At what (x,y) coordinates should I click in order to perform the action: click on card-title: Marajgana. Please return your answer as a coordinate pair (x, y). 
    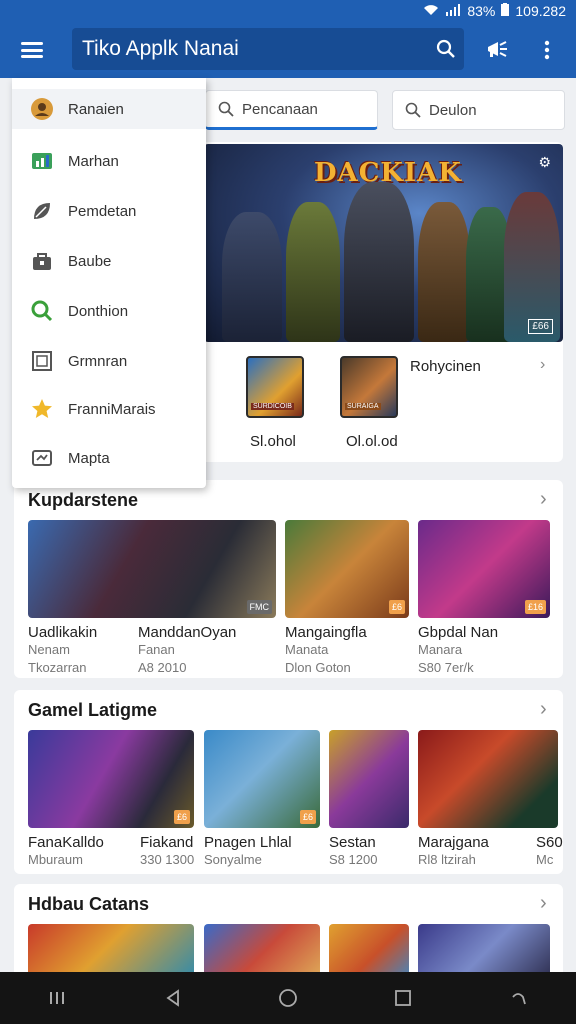
    Looking at the image, I should click on (453, 842).